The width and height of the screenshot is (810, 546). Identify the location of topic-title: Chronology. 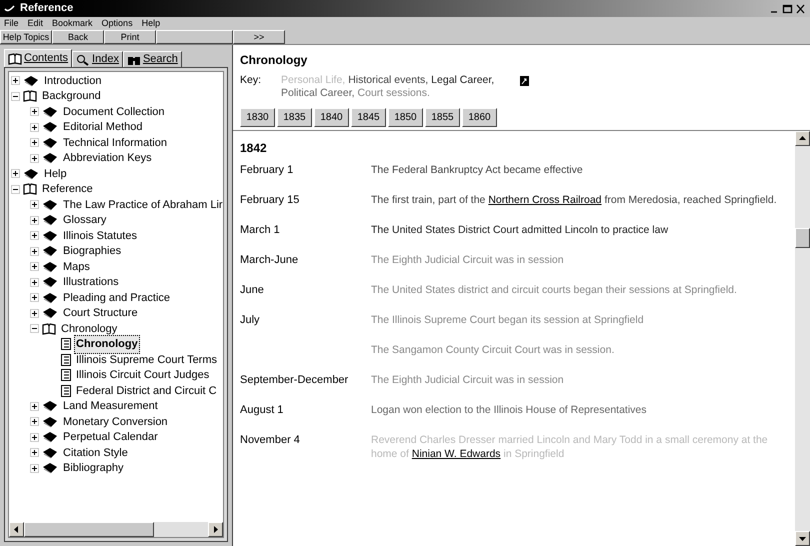
(274, 60).